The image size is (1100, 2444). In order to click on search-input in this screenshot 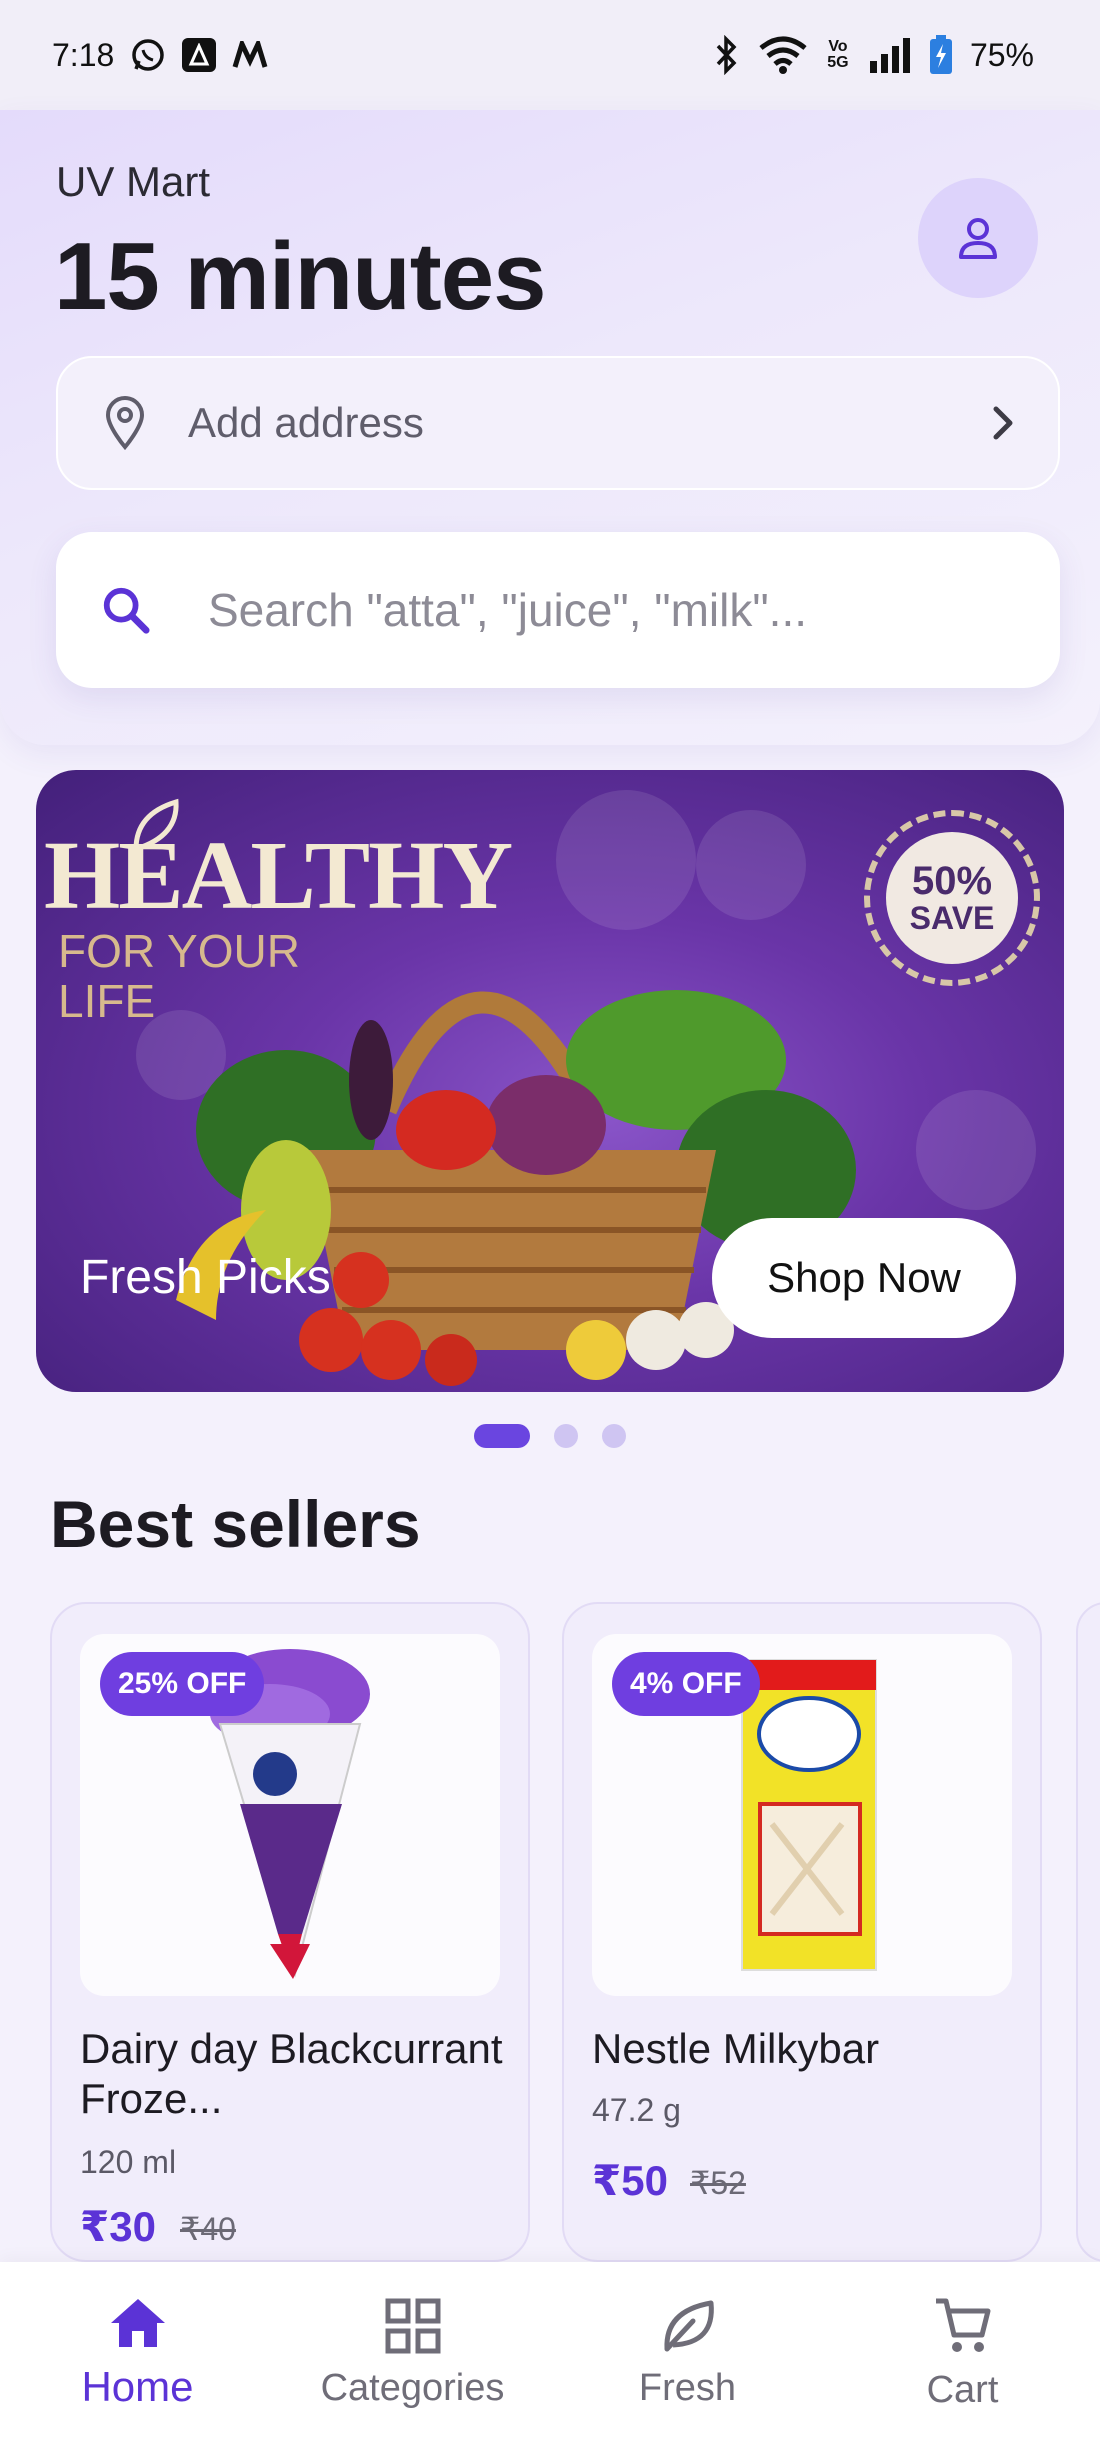, I will do `click(611, 610)`.